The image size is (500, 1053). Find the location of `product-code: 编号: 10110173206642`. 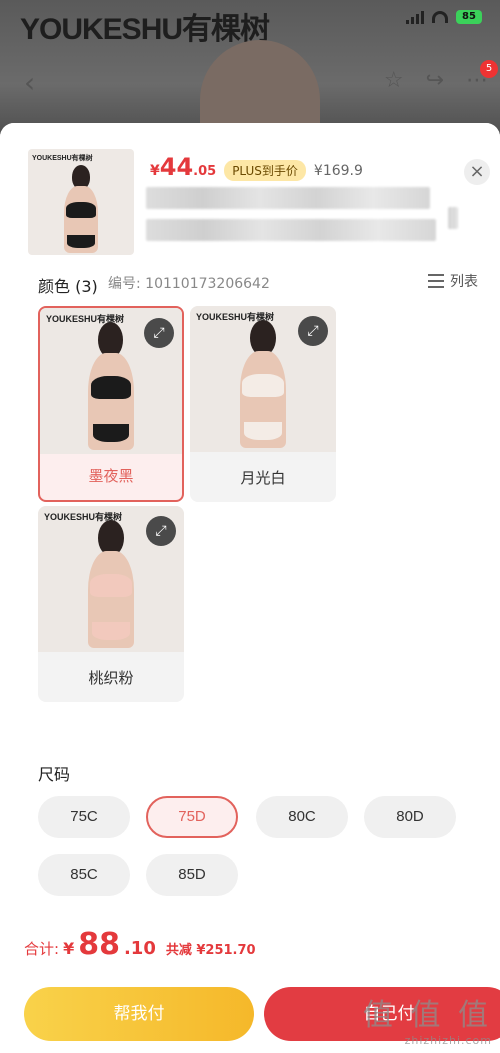

product-code: 编号: 10110173206642 is located at coordinates (189, 284).